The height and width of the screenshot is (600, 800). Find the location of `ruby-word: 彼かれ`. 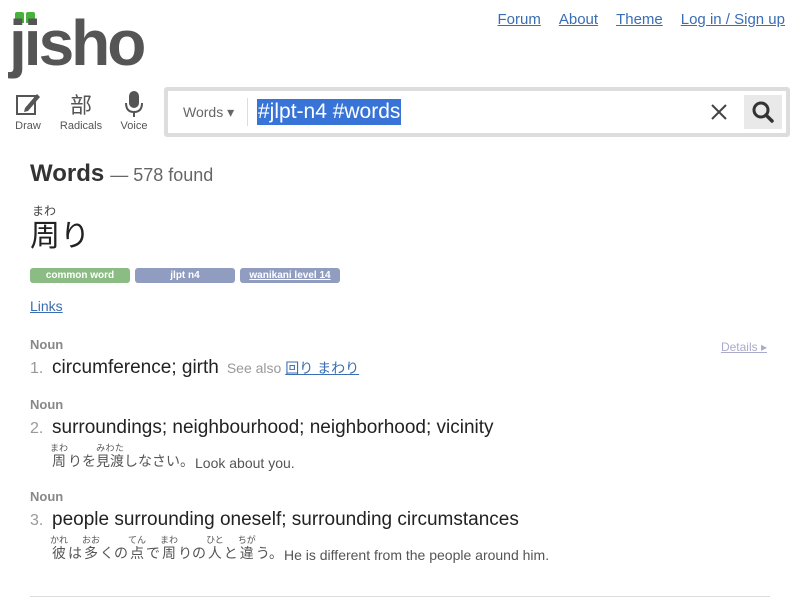

ruby-word: 彼かれ is located at coordinates (59, 548).